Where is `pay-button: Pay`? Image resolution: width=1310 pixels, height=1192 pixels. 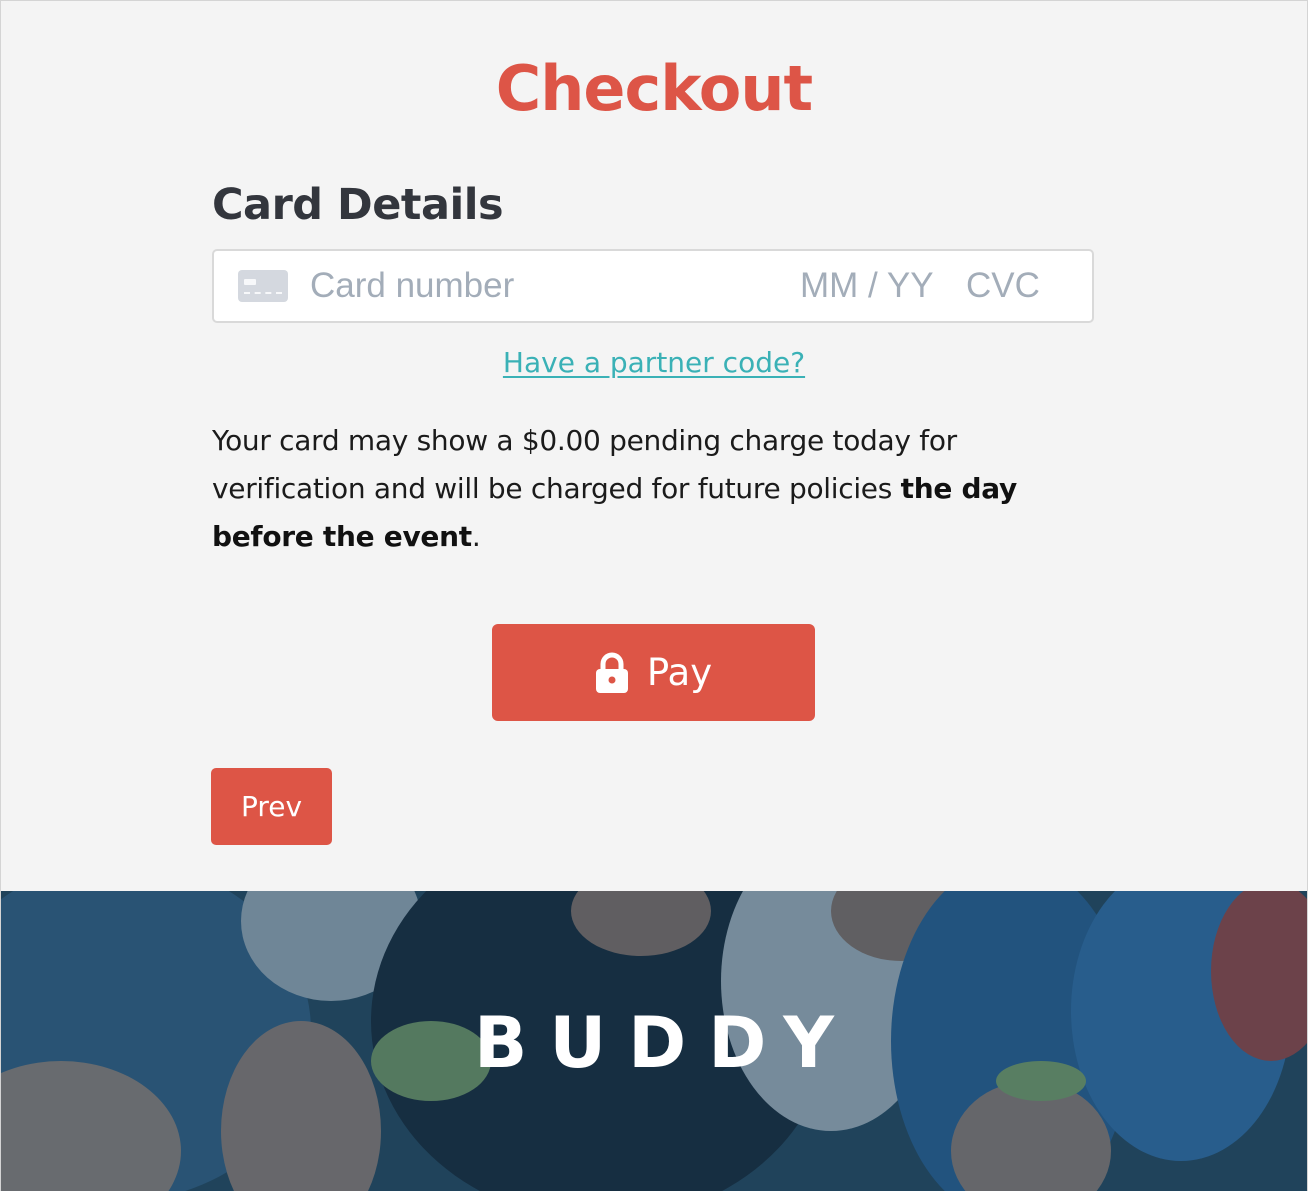
pay-button: Pay is located at coordinates (653, 672).